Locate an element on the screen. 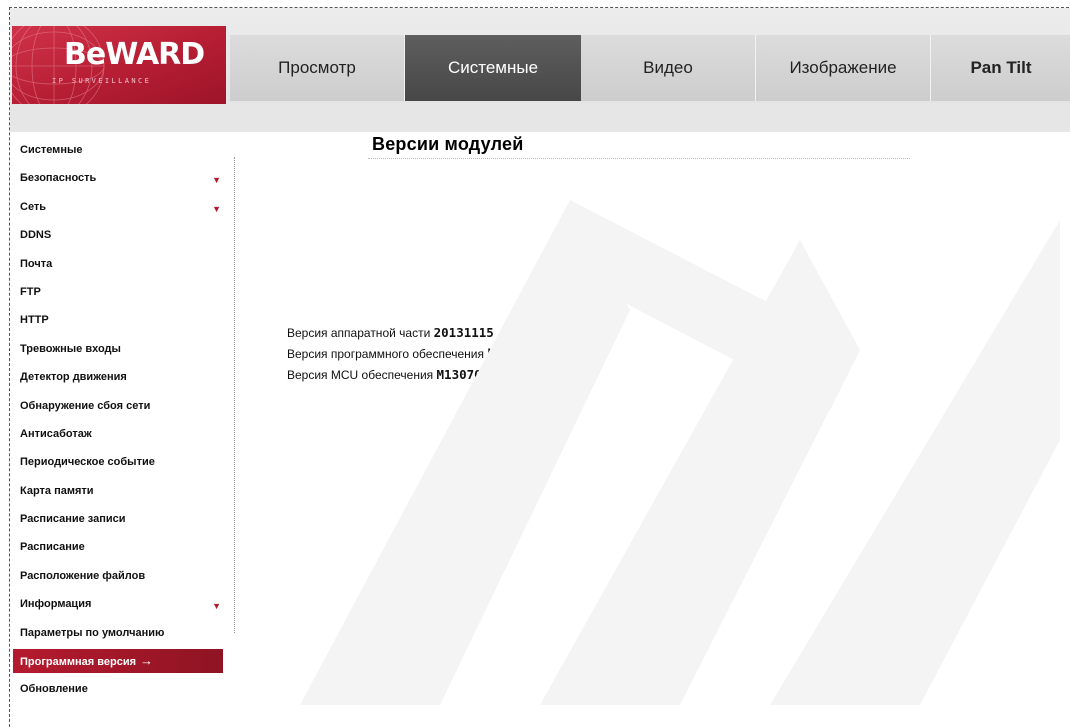 The height and width of the screenshot is (727, 1070). sidebar-item-label: Расписание записи is located at coordinates (73, 519).